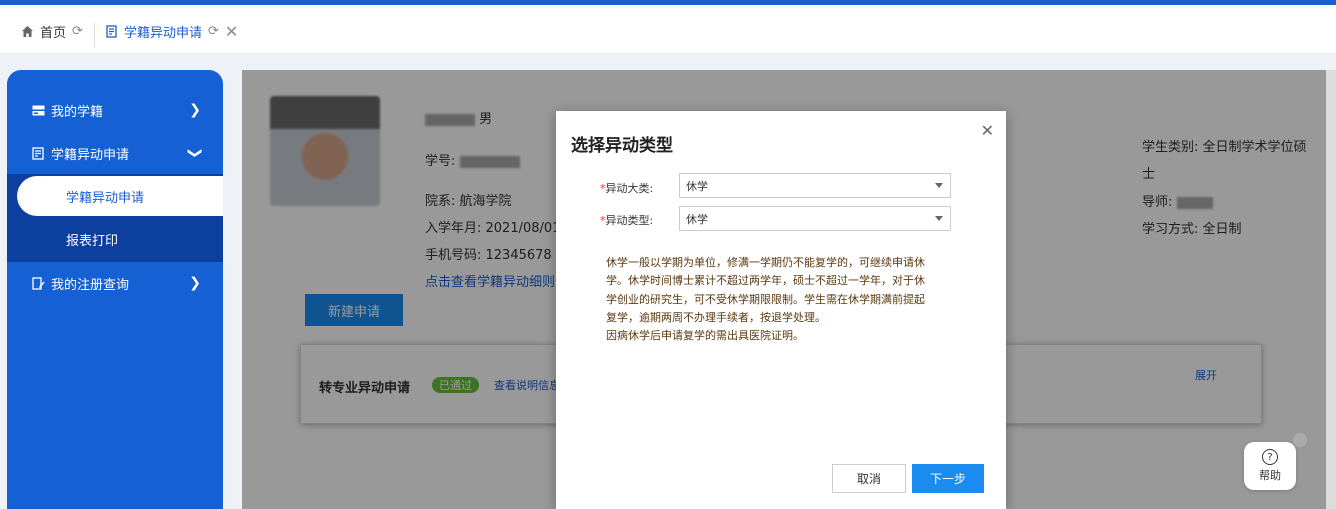  Describe the element at coordinates (77, 112) in the screenshot. I see `sidebar-item-label: 我的学籍` at that location.